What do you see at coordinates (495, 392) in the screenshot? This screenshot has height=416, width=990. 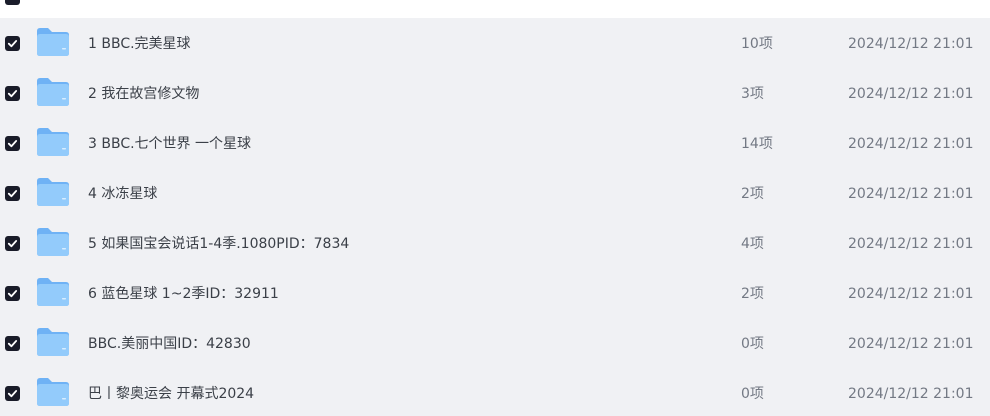 I see `folder-row: 巴丨黎奥运会 开幕式2024 0项 2024/12/12 21:01` at bounding box center [495, 392].